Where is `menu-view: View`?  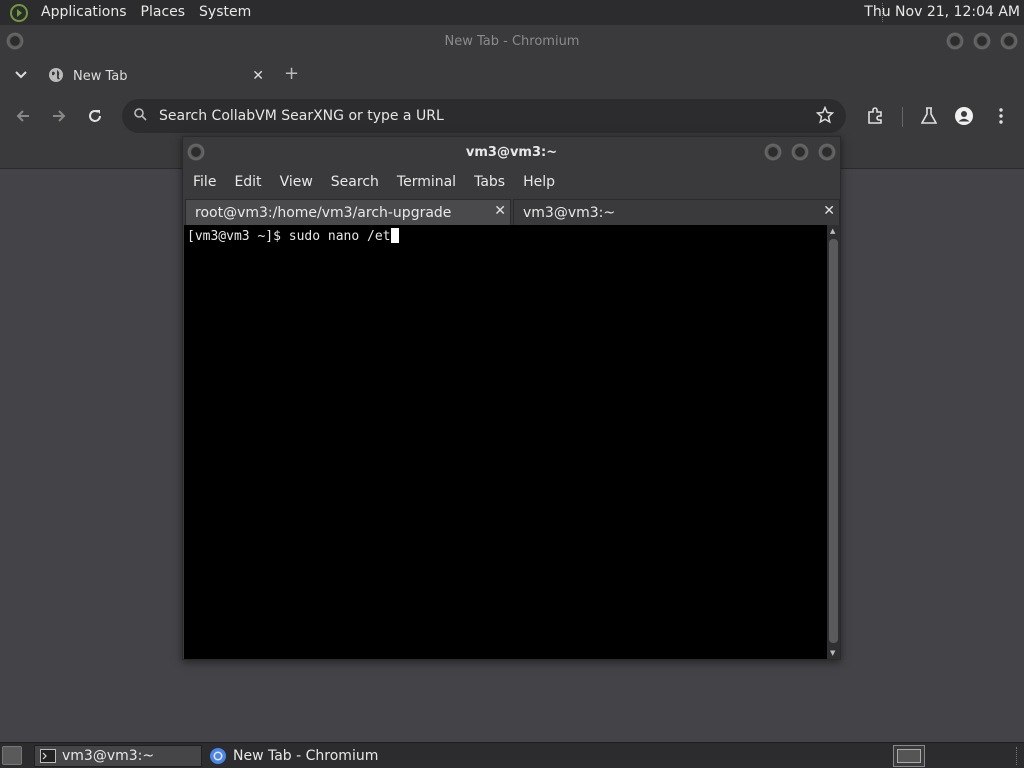
menu-view: View is located at coordinates (297, 182).